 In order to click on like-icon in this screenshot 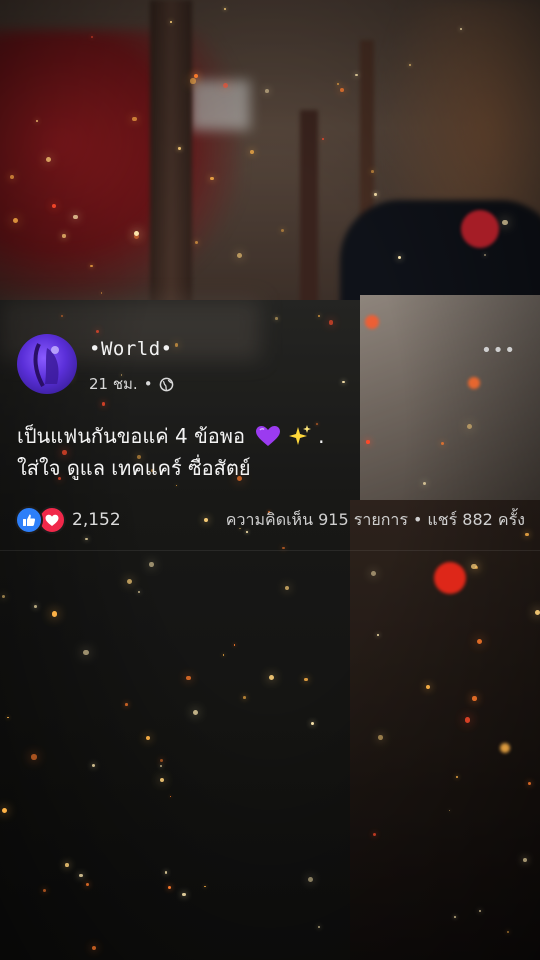, I will do `click(29, 520)`.